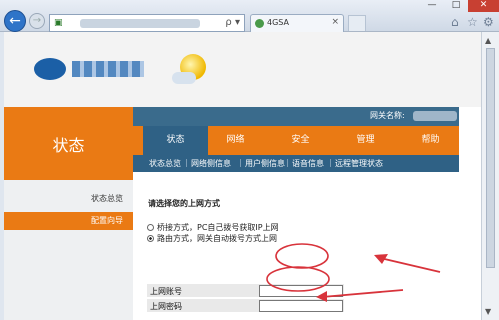 This screenshot has width=499, height=320. I want to click on minimize-button: —, so click(432, 6).